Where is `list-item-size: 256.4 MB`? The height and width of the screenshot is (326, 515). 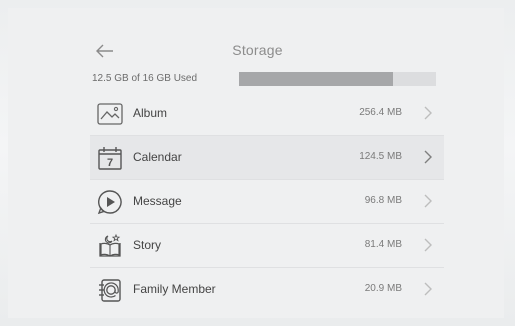
list-item-size: 256.4 MB is located at coordinates (380, 112).